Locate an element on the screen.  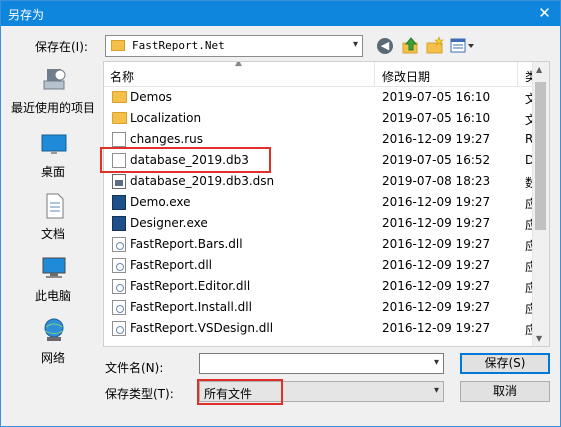
place-label: 网络 is located at coordinates (52, 358).